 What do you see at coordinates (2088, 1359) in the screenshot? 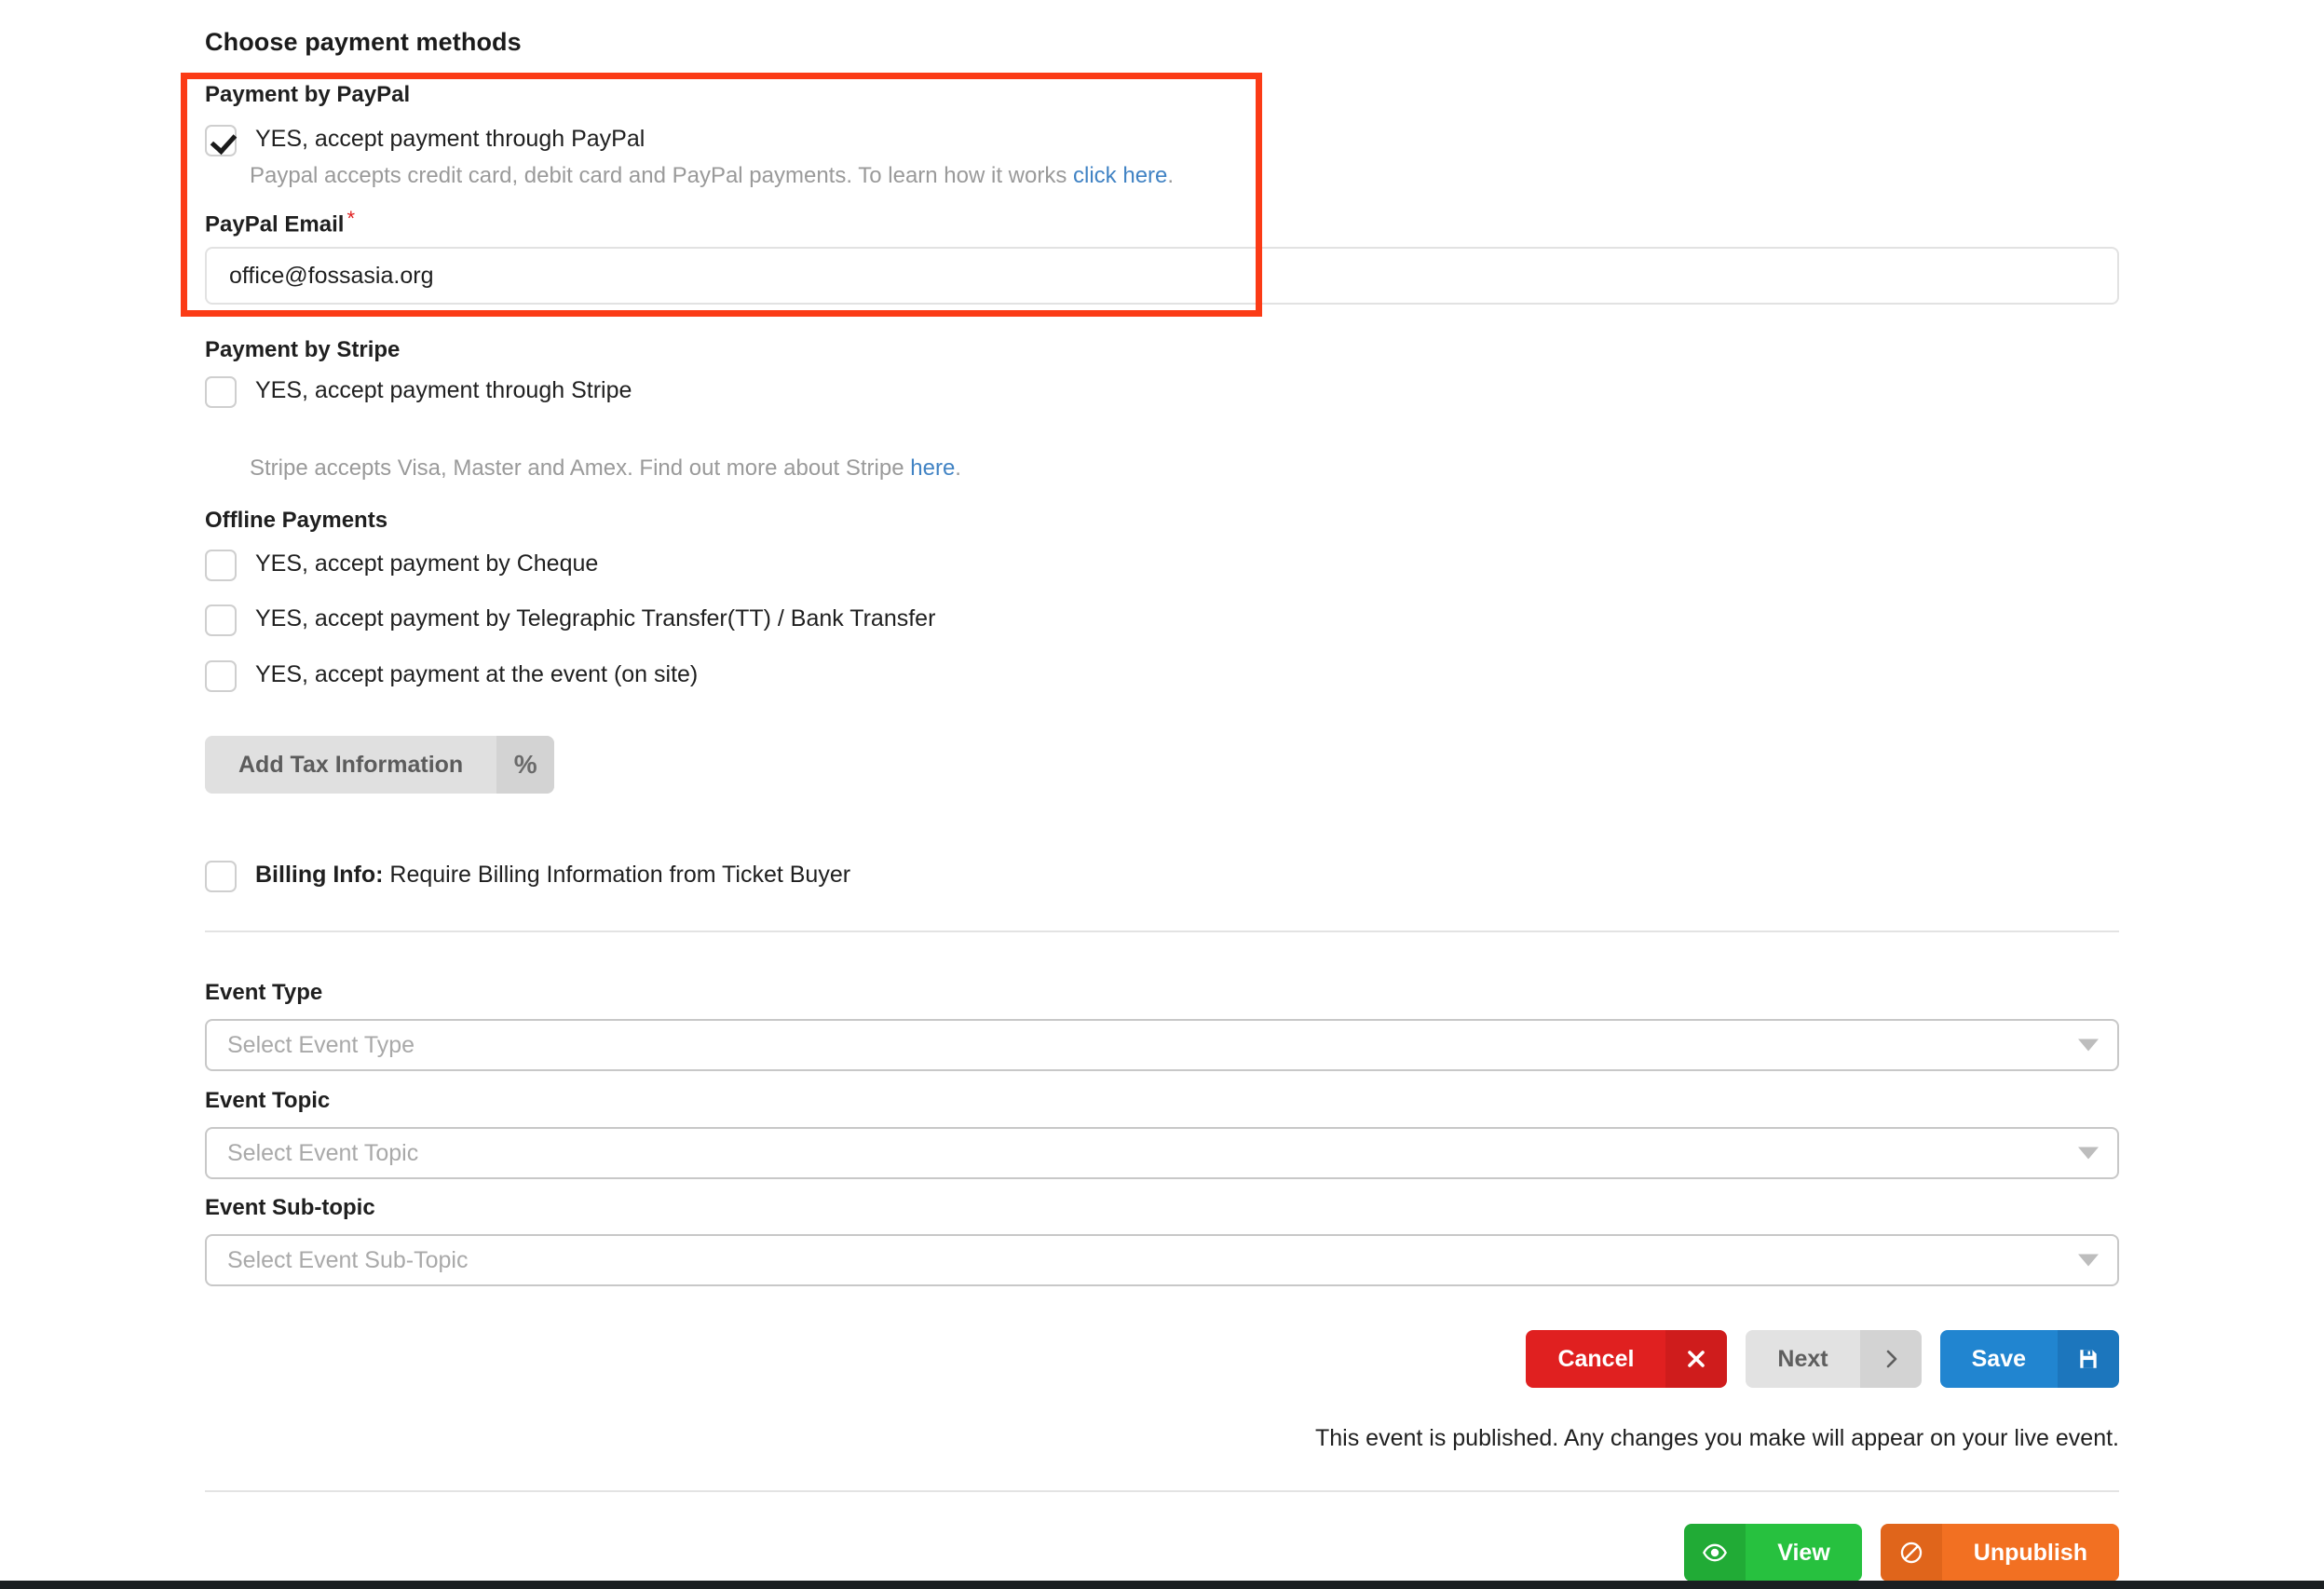
I see `floppy-disk-icon` at bounding box center [2088, 1359].